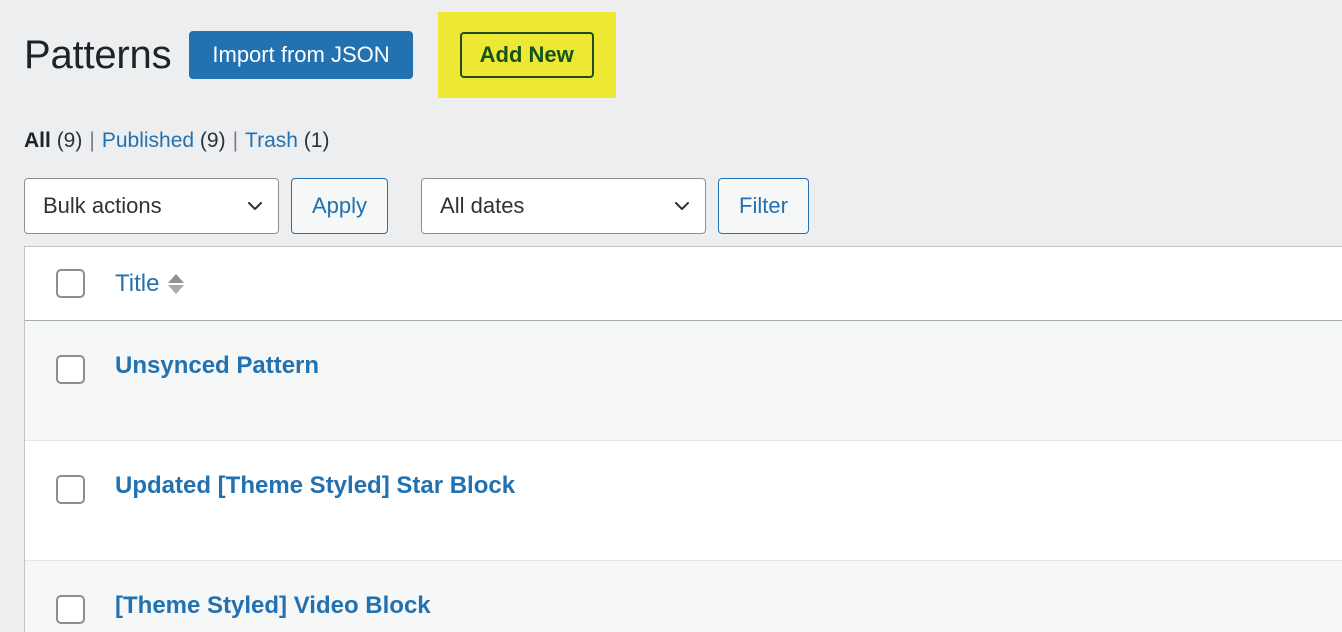  I want to click on column-header-title-label: Title, so click(137, 283).